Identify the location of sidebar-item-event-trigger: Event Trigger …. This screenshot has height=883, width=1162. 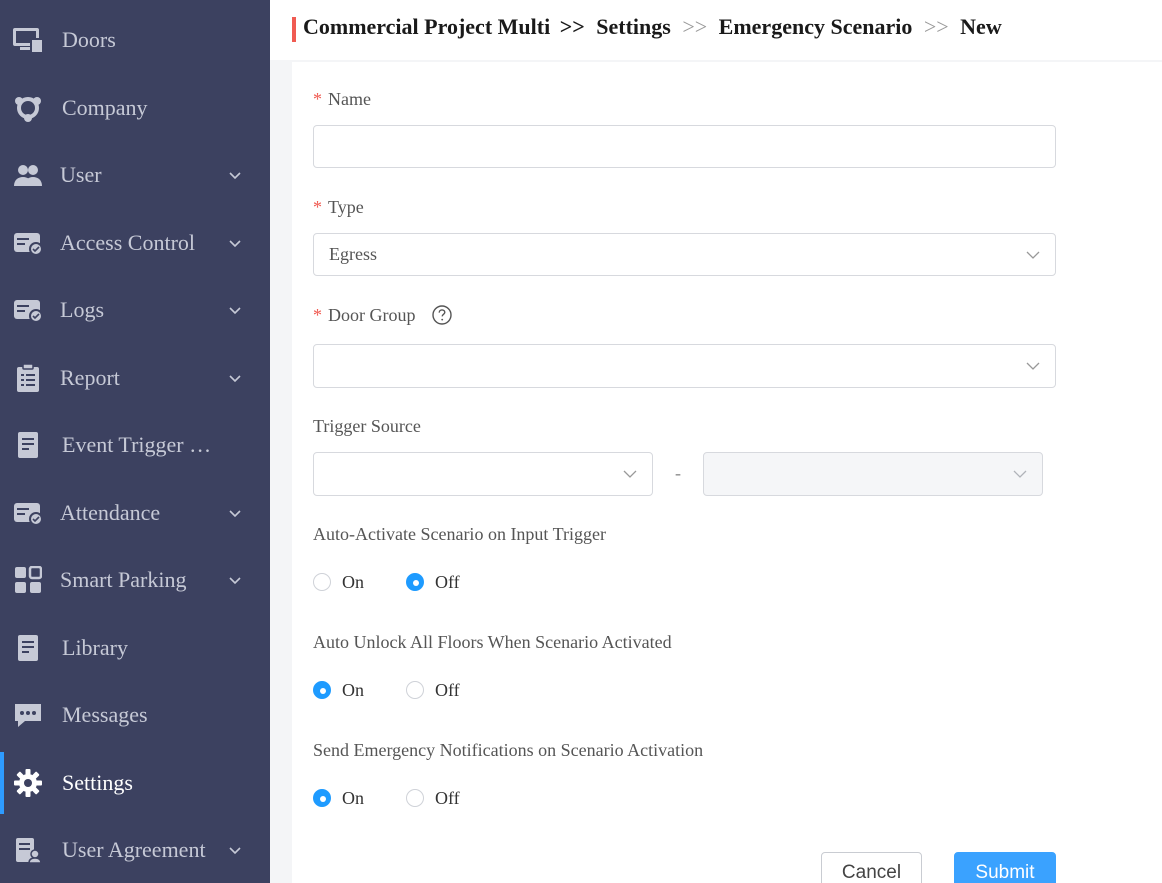
(135, 445).